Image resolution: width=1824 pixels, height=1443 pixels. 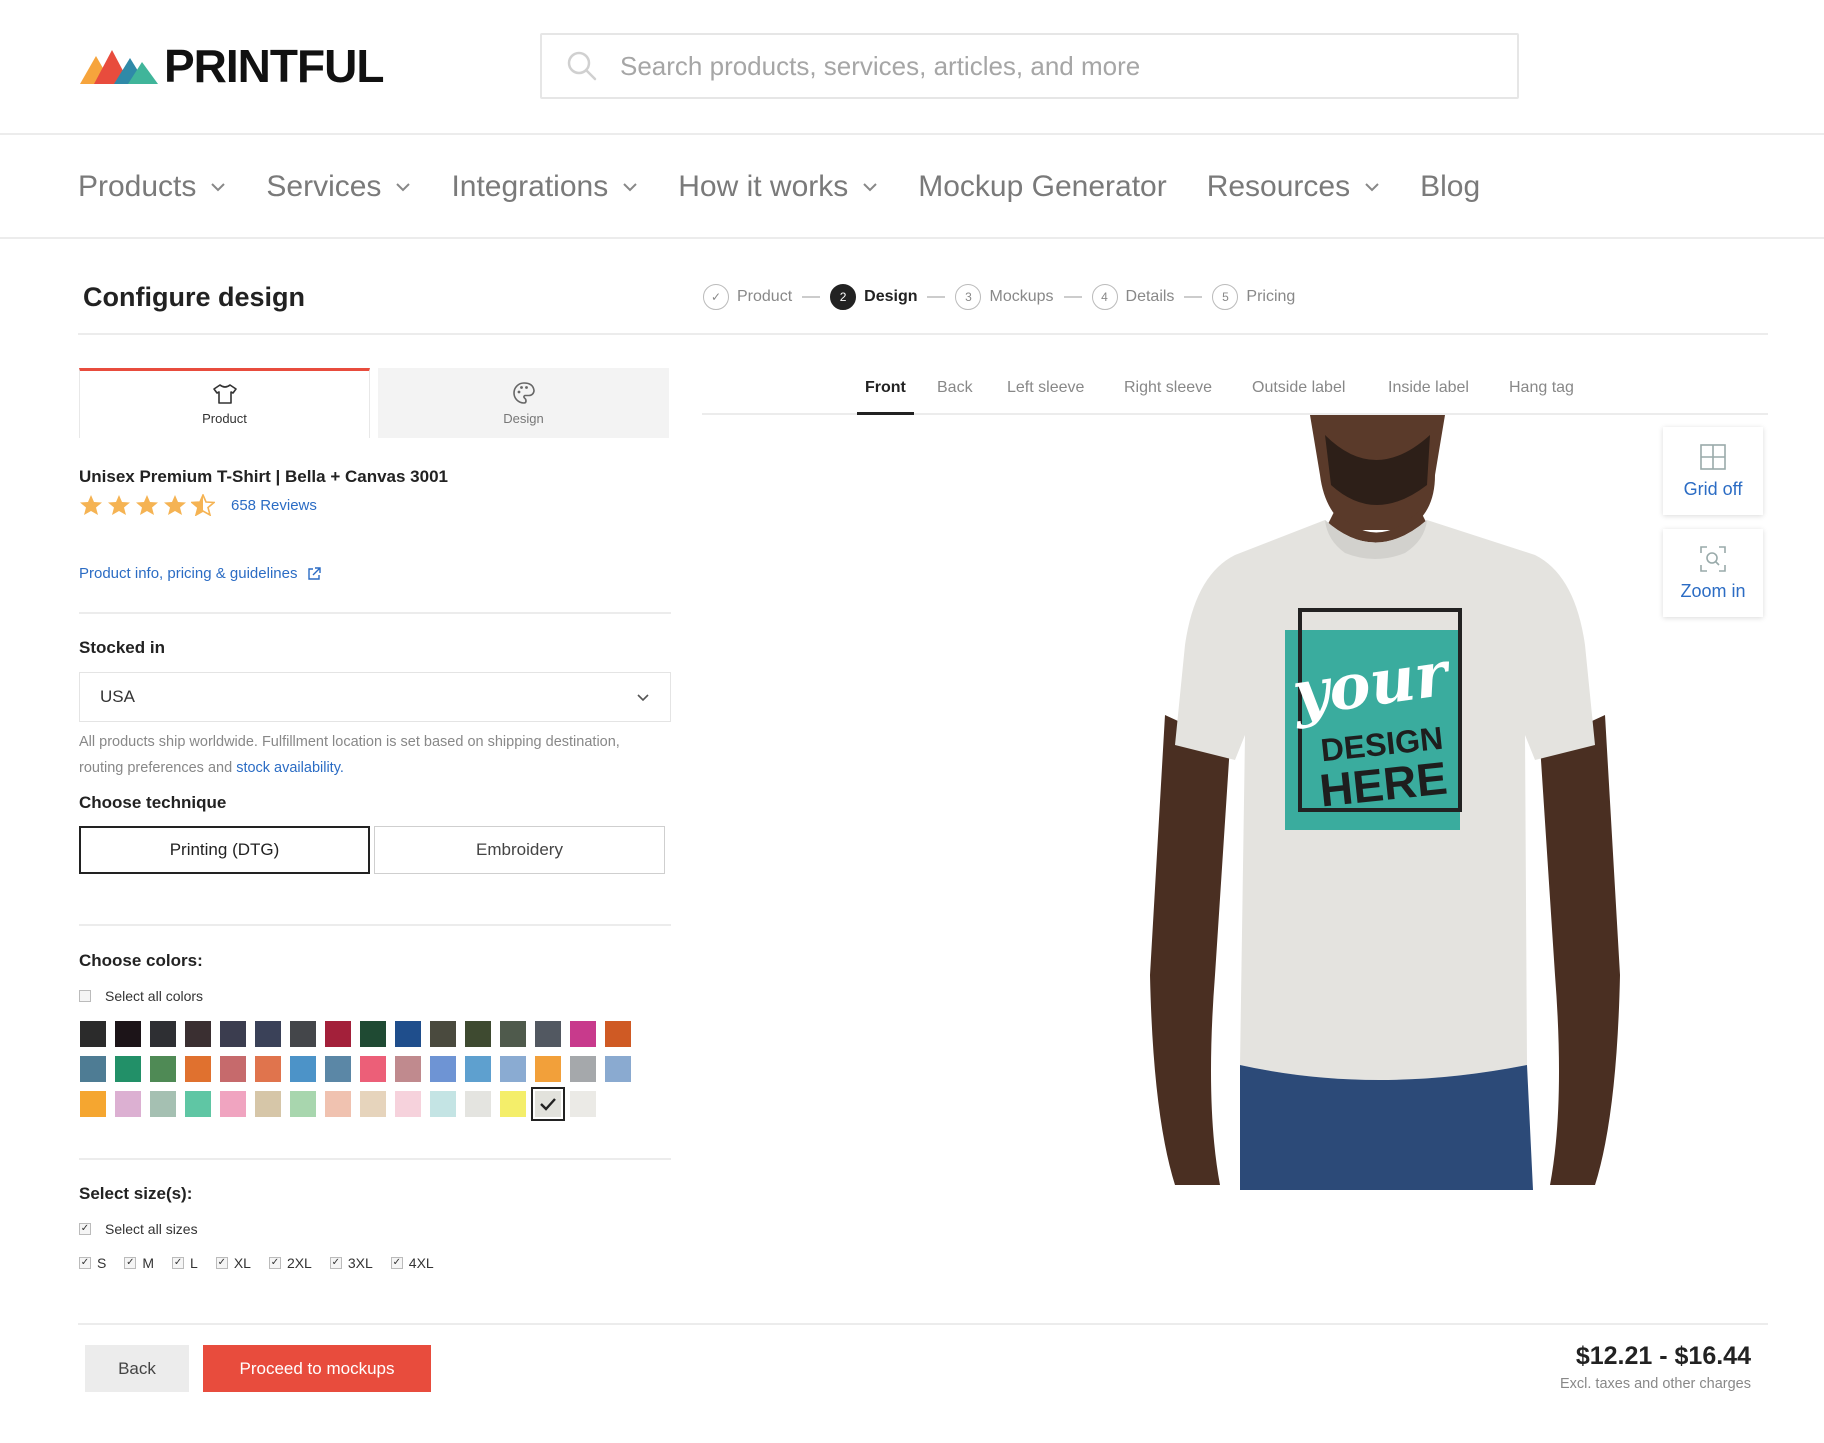 I want to click on tab-inside-label: Inside label, so click(x=1428, y=388).